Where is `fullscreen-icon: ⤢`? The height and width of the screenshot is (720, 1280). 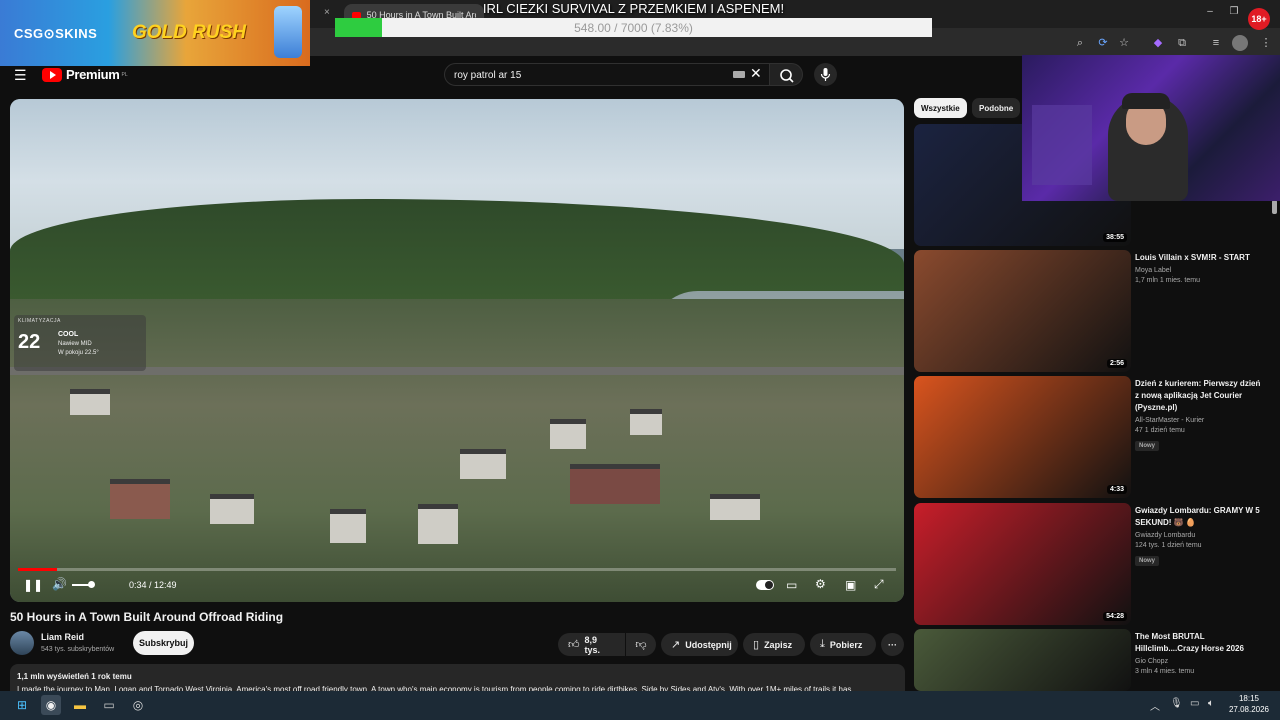
fullscreen-icon: ⤢ is located at coordinates (879, 584).